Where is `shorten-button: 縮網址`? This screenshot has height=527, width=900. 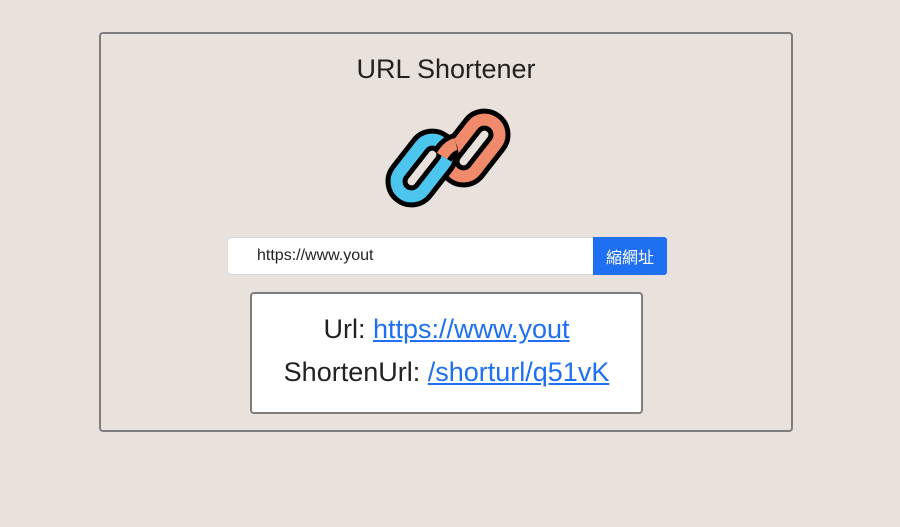 shorten-button: 縮網址 is located at coordinates (630, 256).